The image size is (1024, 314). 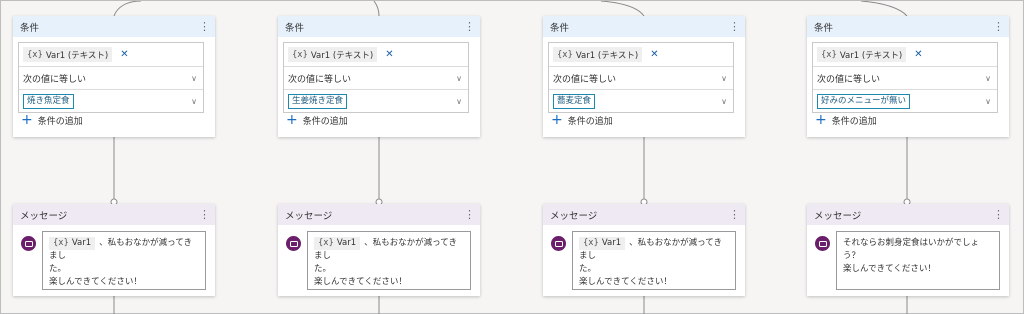 What do you see at coordinates (379, 26) in the screenshot?
I see `condition-header: 条件 ⋮` at bounding box center [379, 26].